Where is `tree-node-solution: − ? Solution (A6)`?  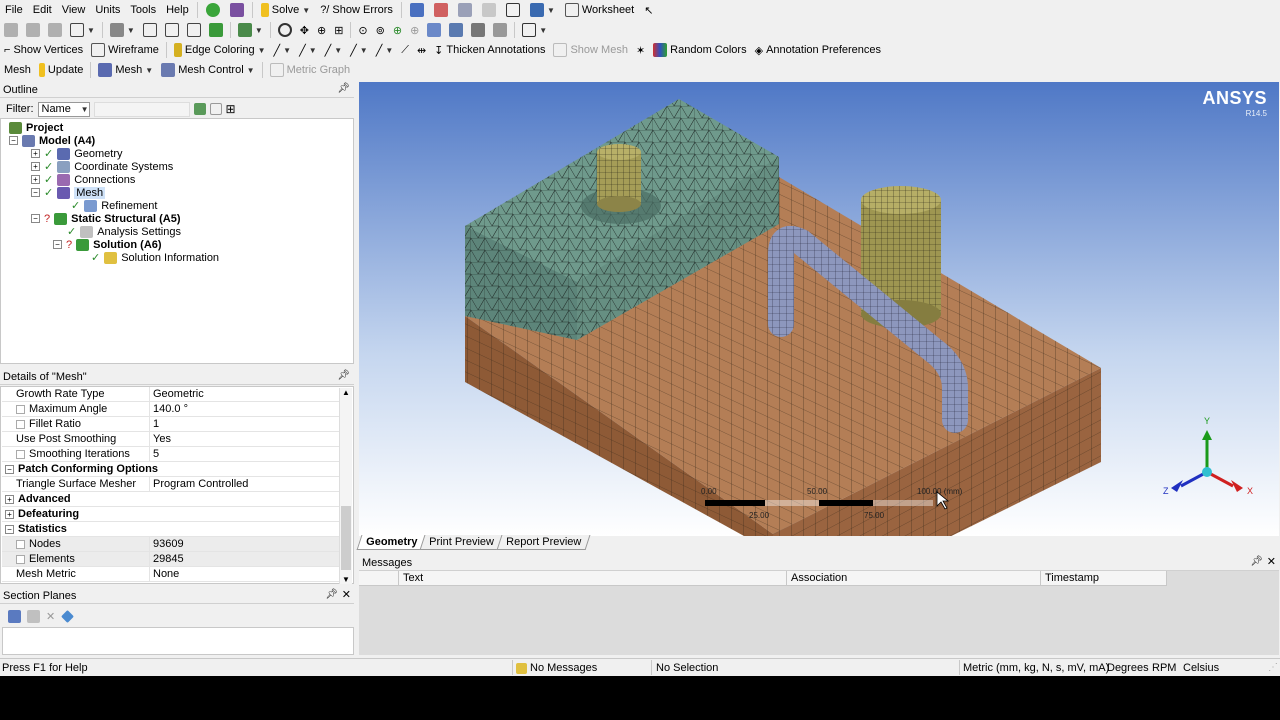
tree-node-solution: − ? Solution (A6) is located at coordinates (107, 244).